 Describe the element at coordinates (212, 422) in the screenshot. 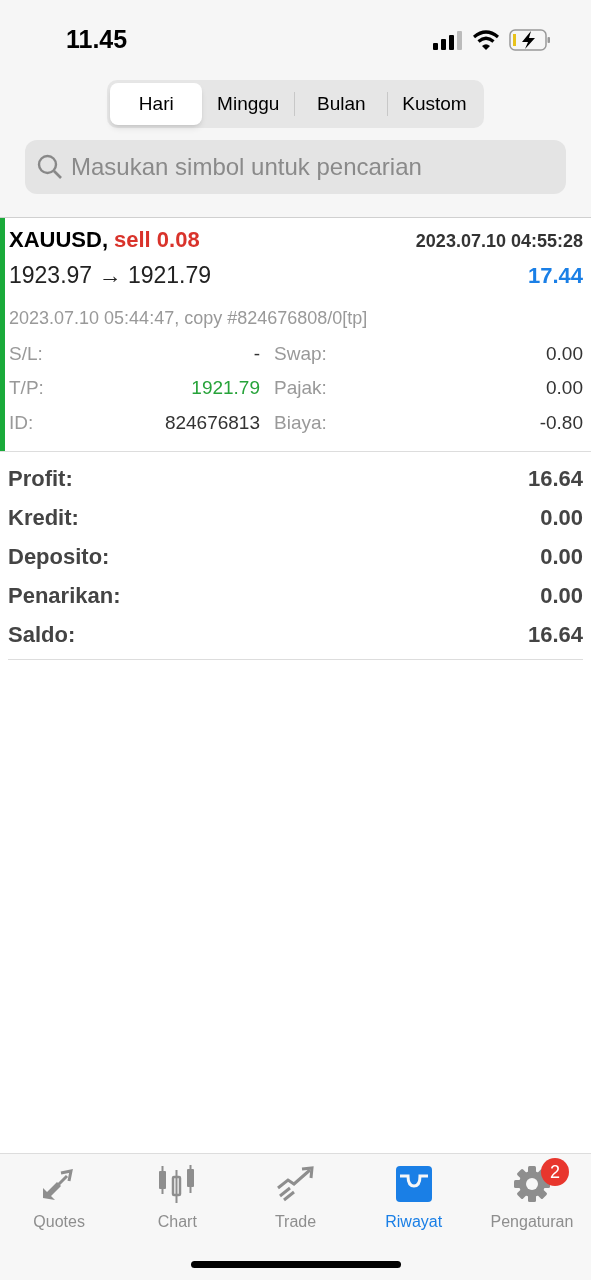

I see `detail-value: 824676813` at that location.